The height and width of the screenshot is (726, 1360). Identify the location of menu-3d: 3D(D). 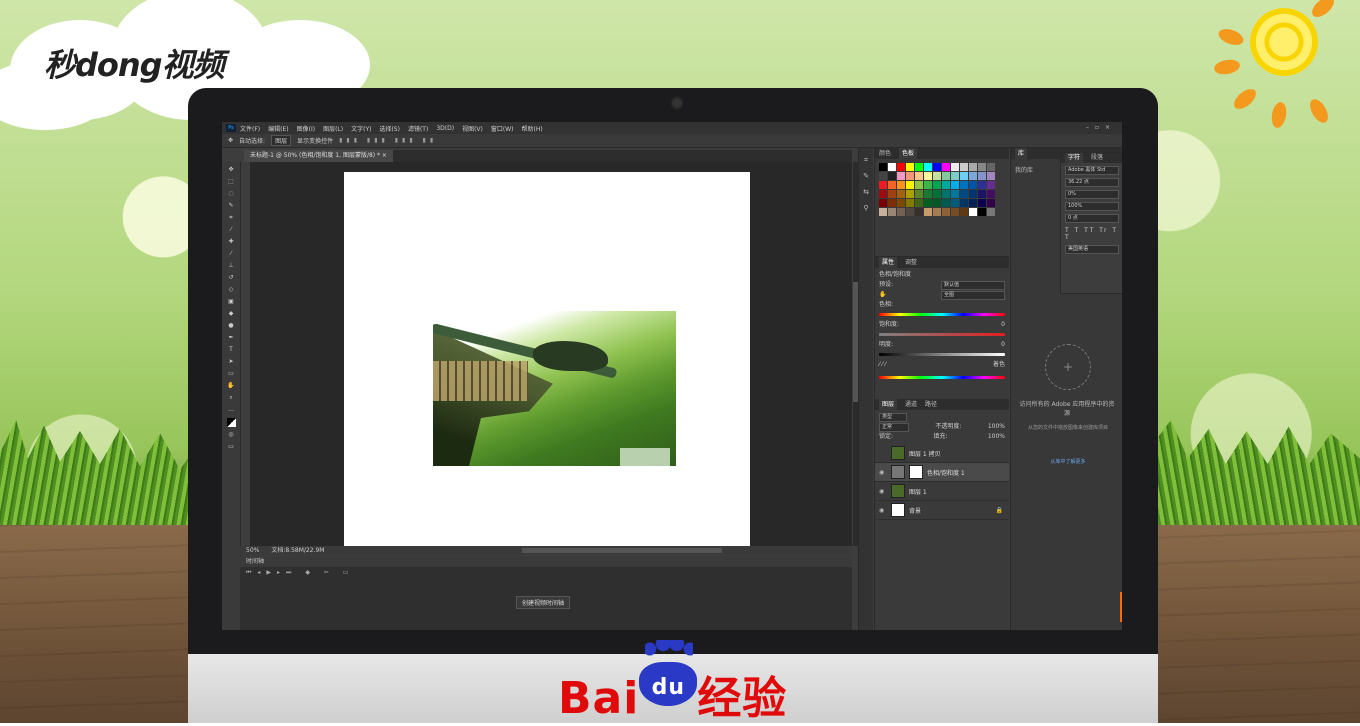
(445, 128).